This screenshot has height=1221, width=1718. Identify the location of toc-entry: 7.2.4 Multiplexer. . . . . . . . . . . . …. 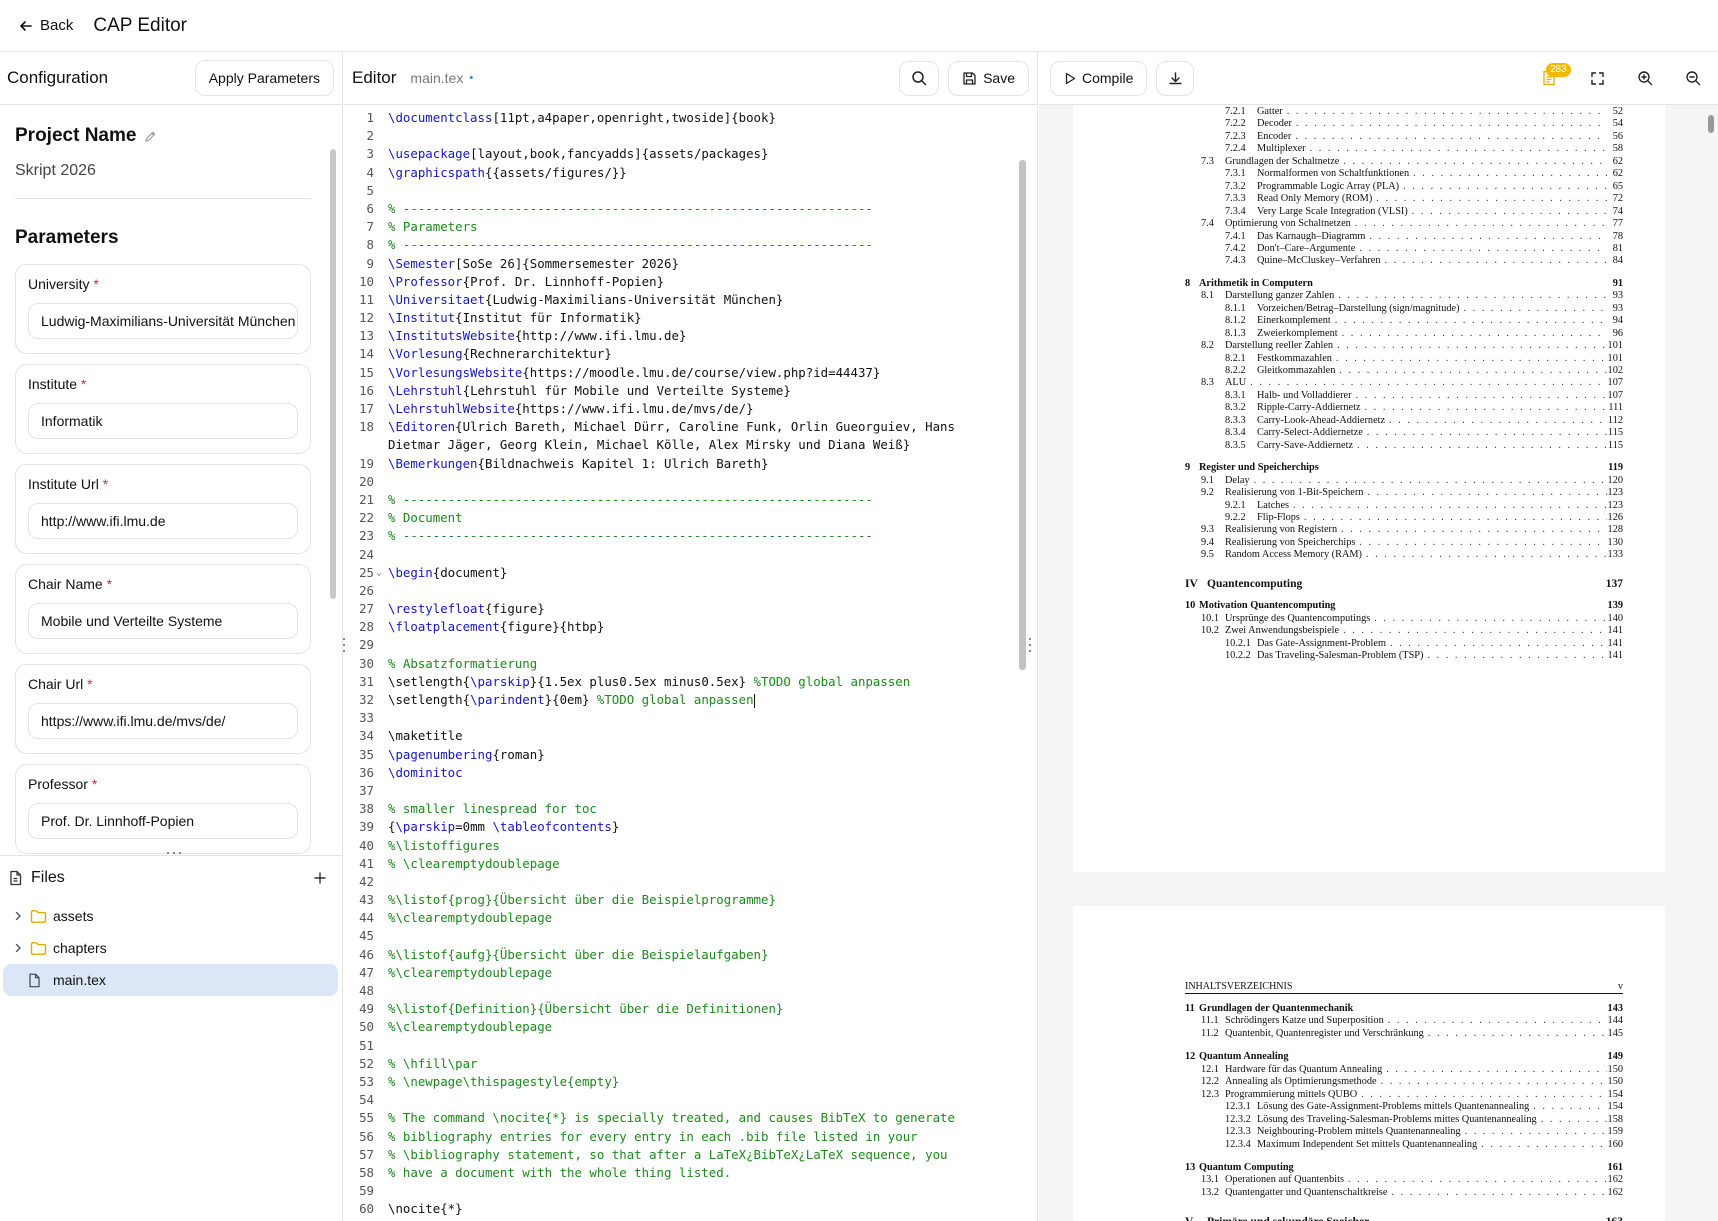
(1404, 148).